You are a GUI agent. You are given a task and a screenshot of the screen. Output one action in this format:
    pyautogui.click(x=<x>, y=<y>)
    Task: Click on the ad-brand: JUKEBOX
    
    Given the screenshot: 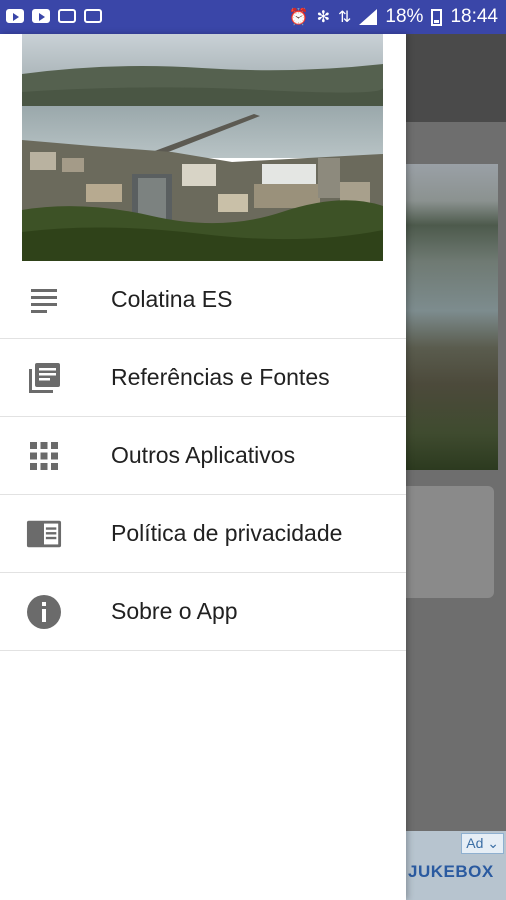 What is the action you would take?
    pyautogui.click(x=451, y=871)
    